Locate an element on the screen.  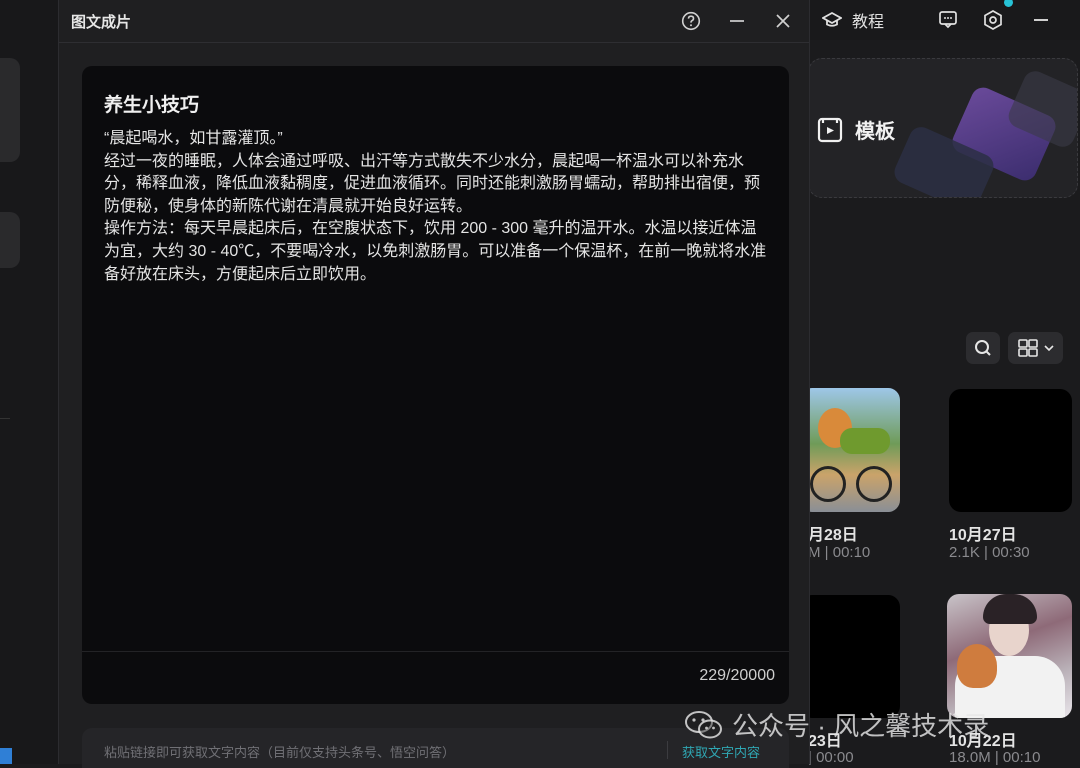
help-icon is located at coordinates (691, 21).